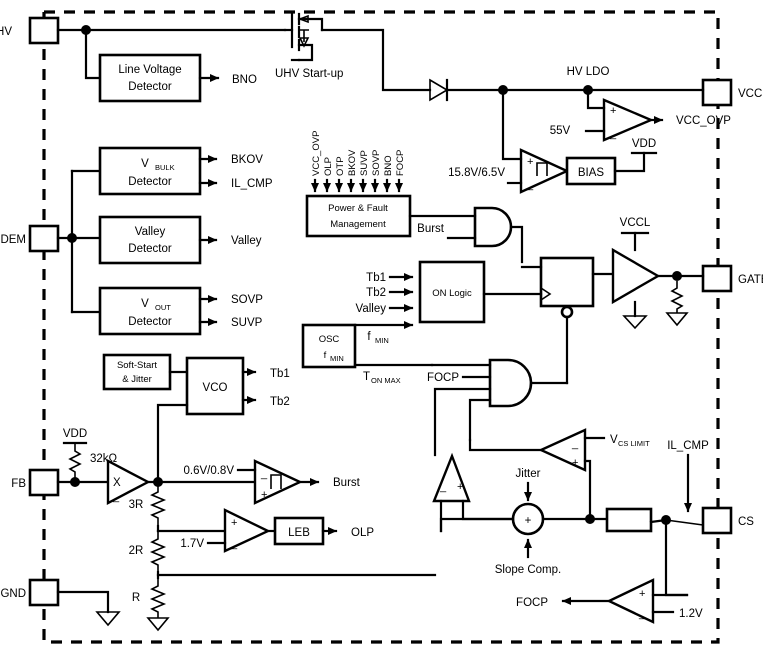 The height and width of the screenshot is (654, 763). I want to click on ref-uvlo: 15.8V/6.5V, so click(476, 173).